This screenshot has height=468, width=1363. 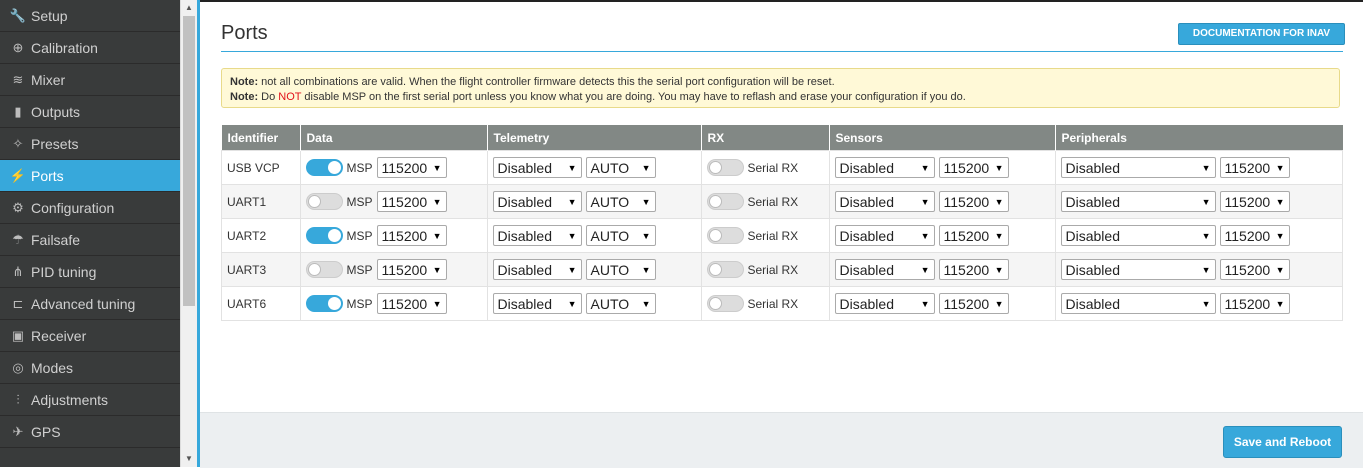 I want to click on header-identifier: Identifier, so click(x=261, y=138).